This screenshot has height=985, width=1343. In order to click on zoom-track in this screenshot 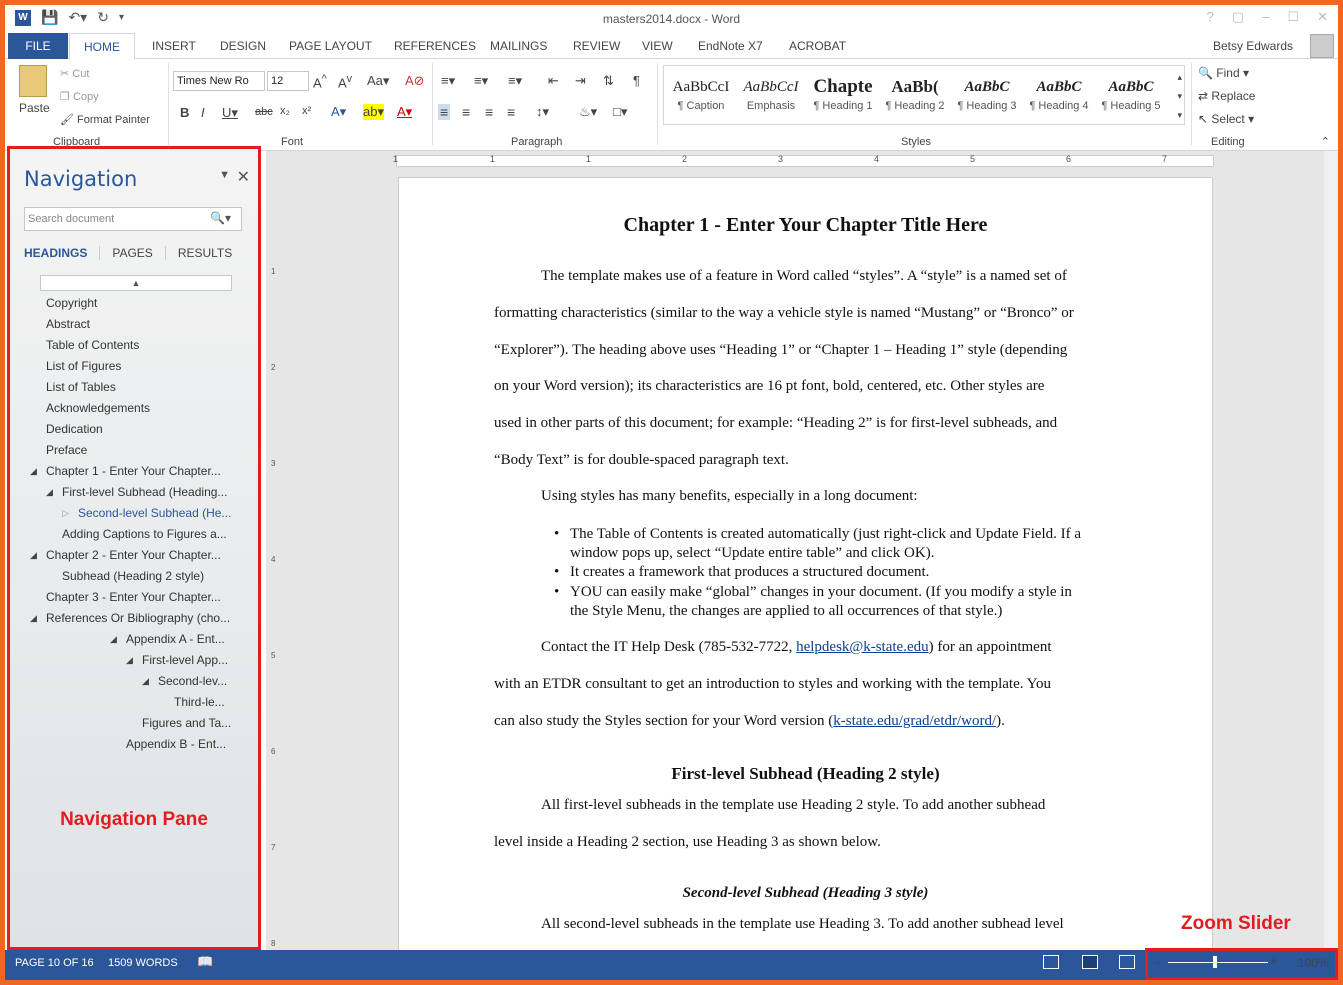, I will do `click(1218, 962)`.